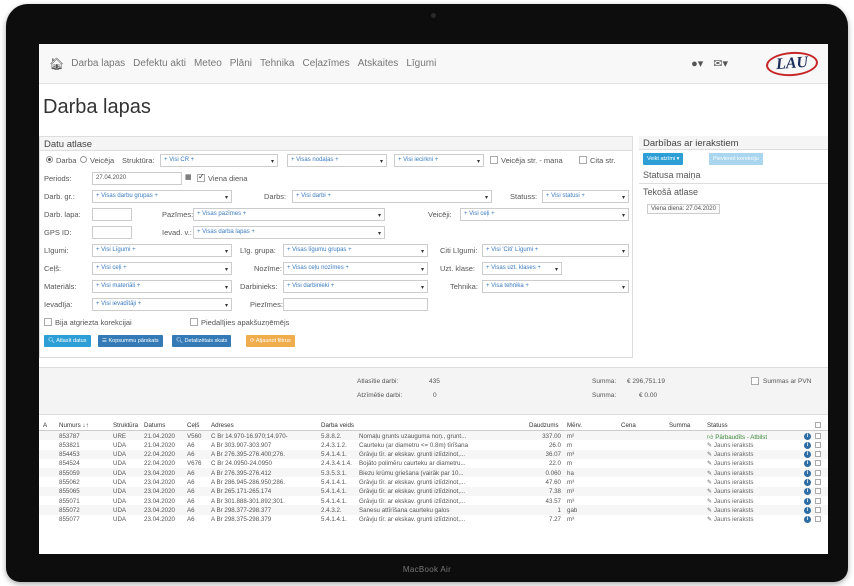  What do you see at coordinates (270, 341) in the screenshot?
I see `atjaunot-button: ⟳ Atjaunot filtrus` at bounding box center [270, 341].